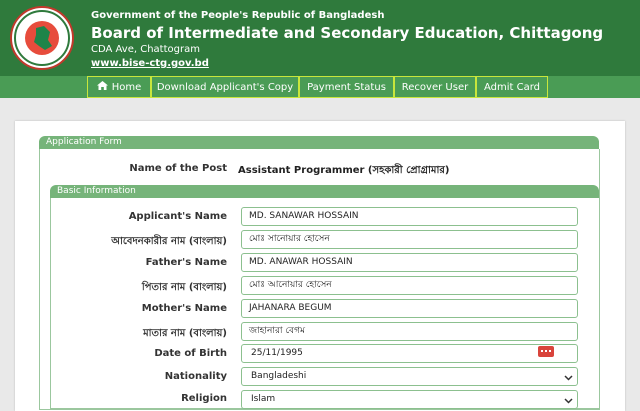  What do you see at coordinates (225, 87) in the screenshot?
I see `nav-download-applicant-copy: Download Applicant's Copy` at bounding box center [225, 87].